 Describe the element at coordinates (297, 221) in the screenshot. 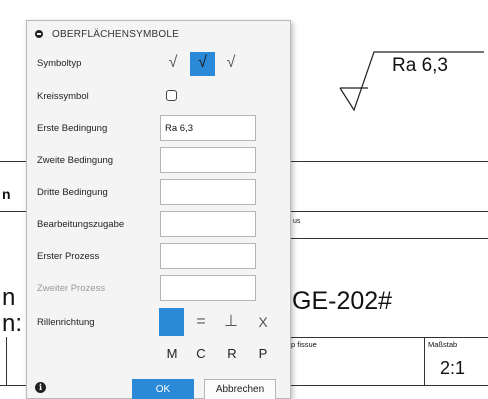

I see `us-fragment: us` at that location.